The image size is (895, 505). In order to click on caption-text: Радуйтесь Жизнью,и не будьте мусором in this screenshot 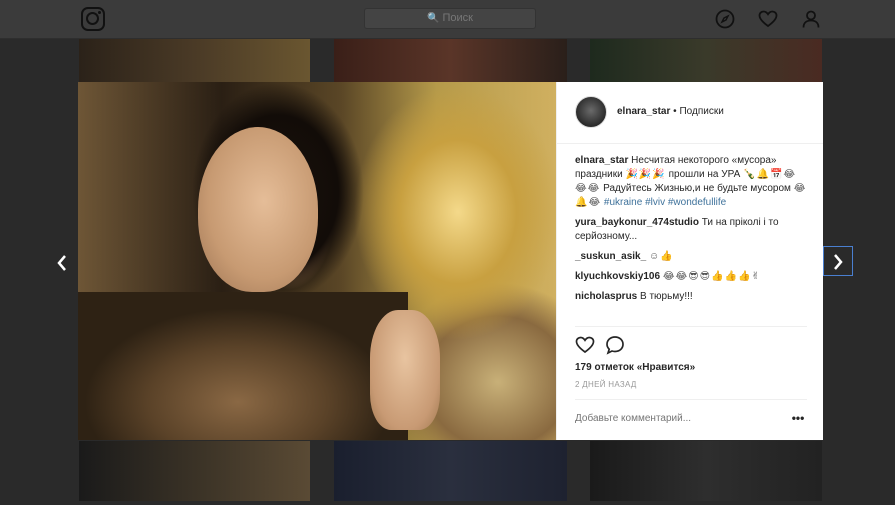, I will do `click(697, 188)`.